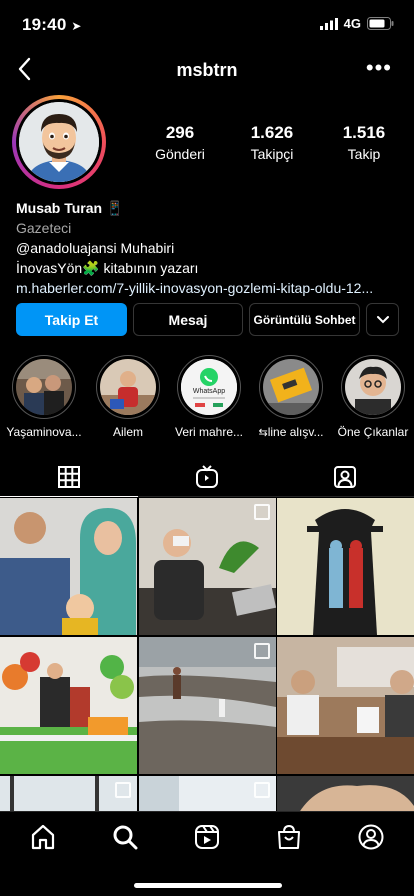  What do you see at coordinates (207, 837) in the screenshot?
I see `reels-icon` at bounding box center [207, 837].